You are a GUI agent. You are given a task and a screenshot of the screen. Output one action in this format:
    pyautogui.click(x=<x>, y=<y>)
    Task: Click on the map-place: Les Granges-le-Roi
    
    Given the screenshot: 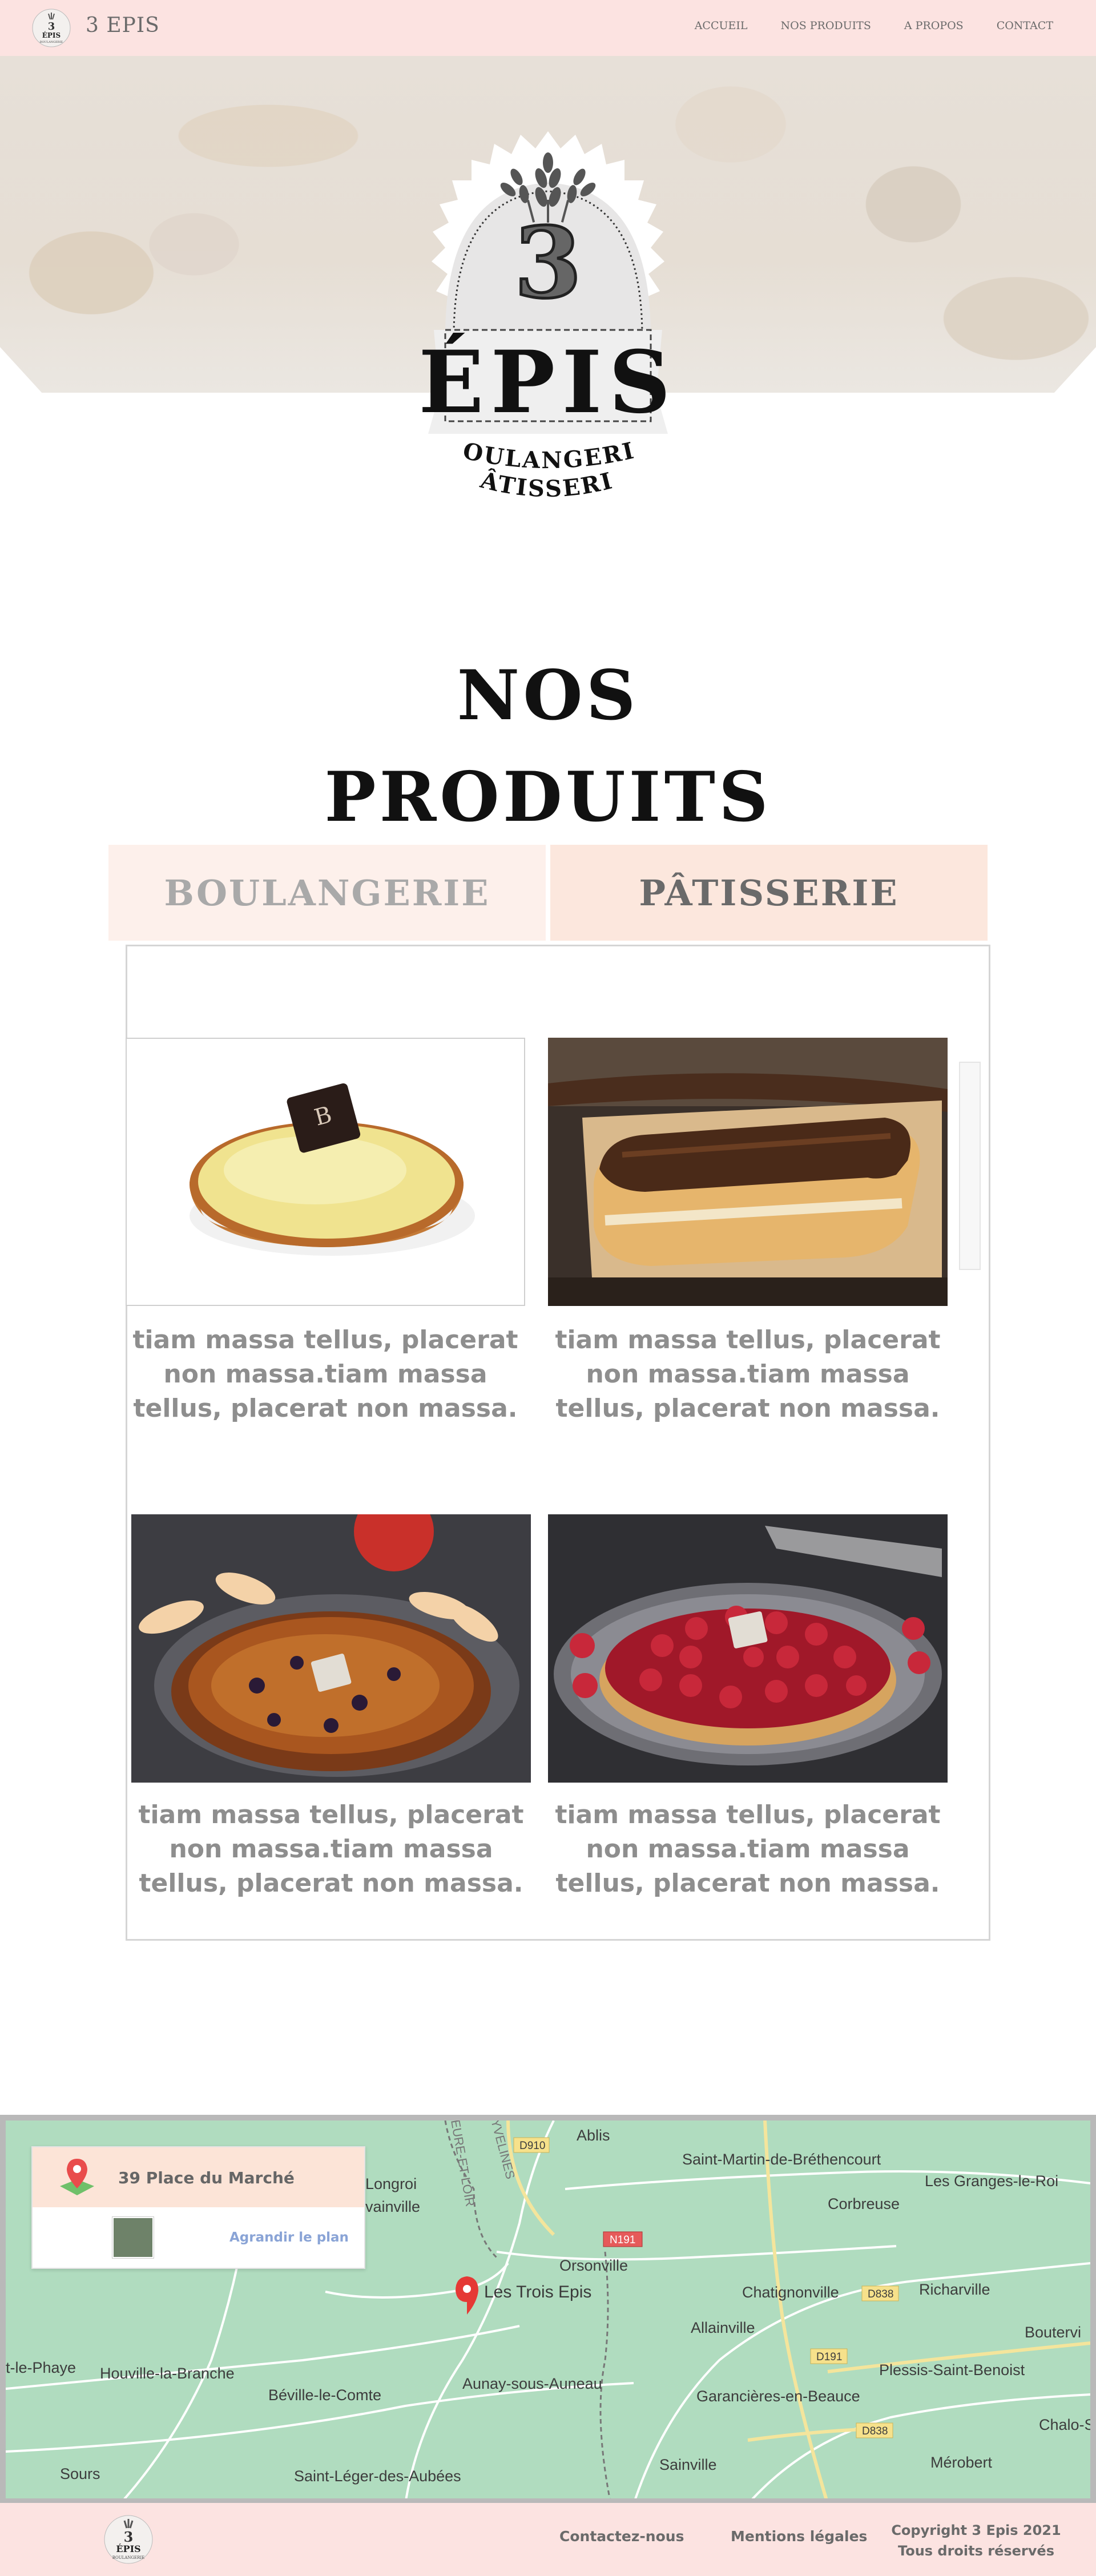 What is the action you would take?
    pyautogui.click(x=991, y=2181)
    